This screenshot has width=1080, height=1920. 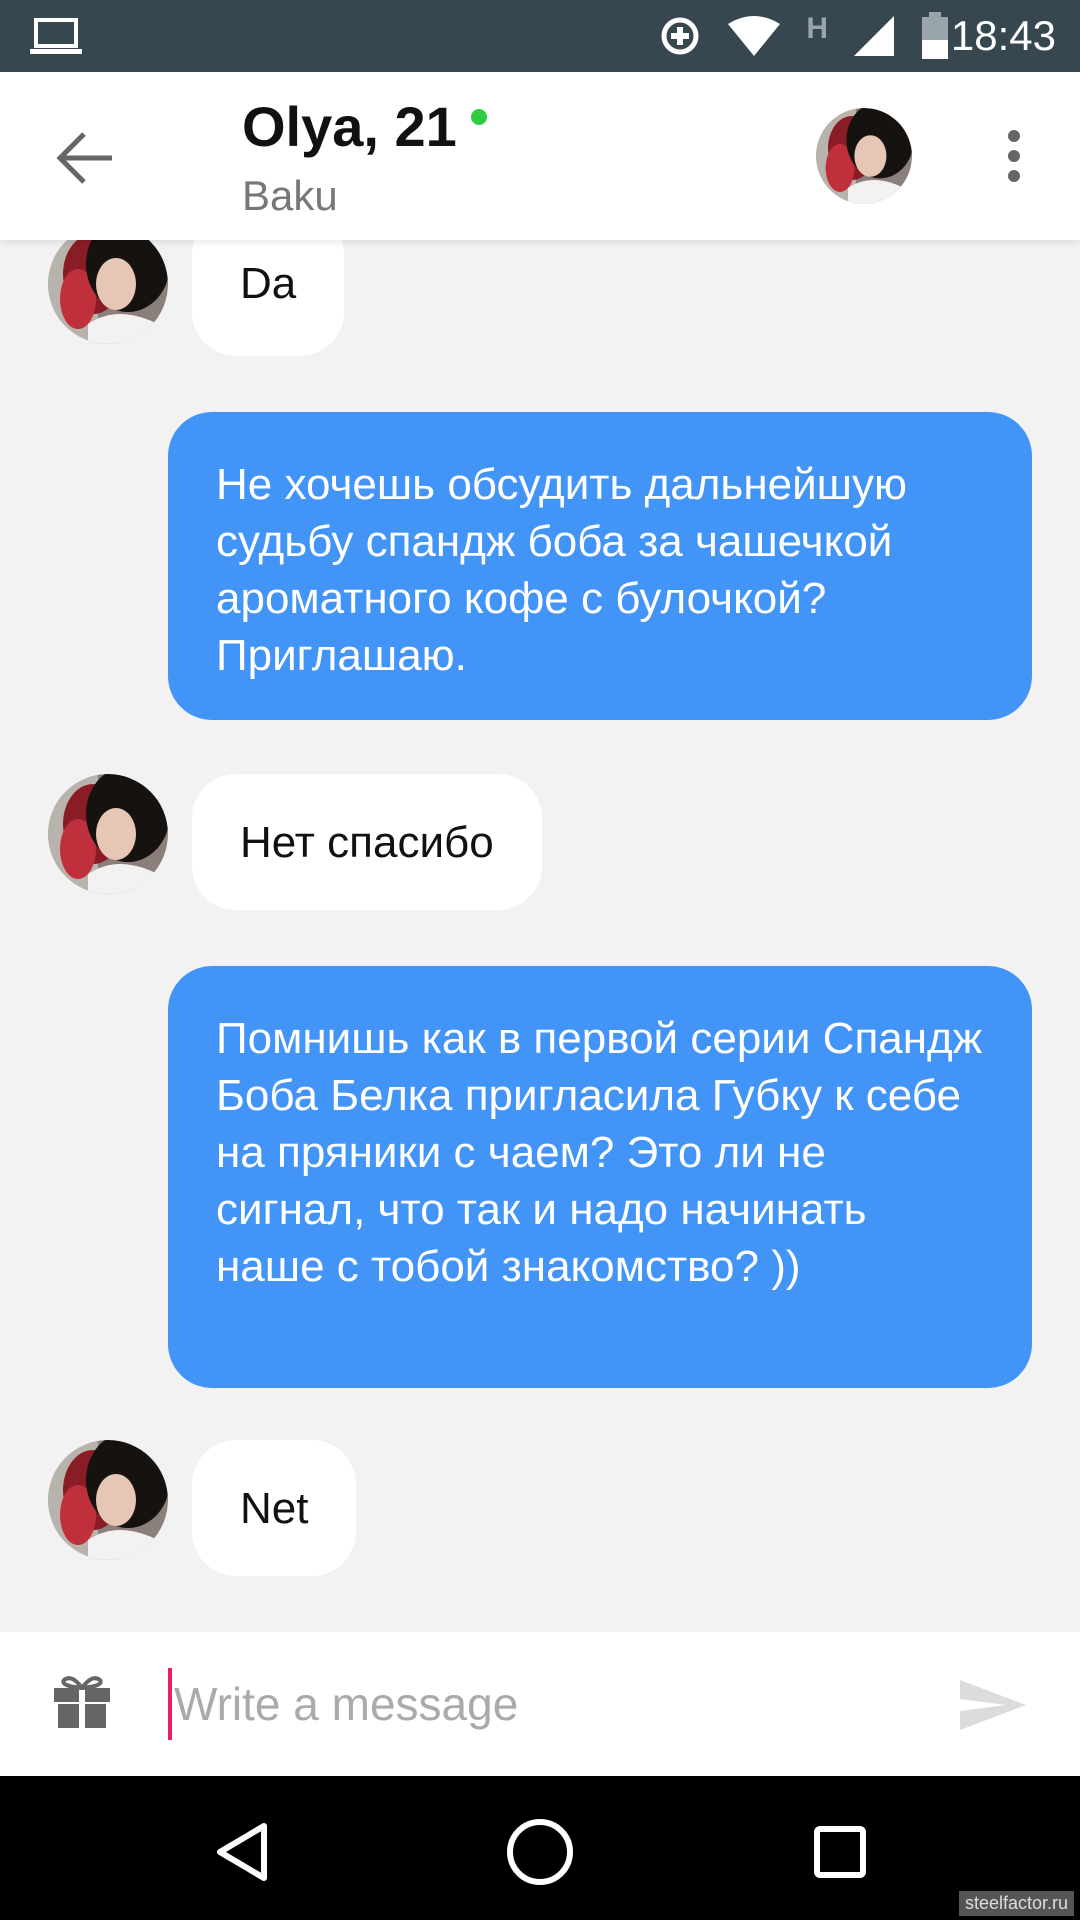 I want to click on more-vert-icon, so click(x=1014, y=136).